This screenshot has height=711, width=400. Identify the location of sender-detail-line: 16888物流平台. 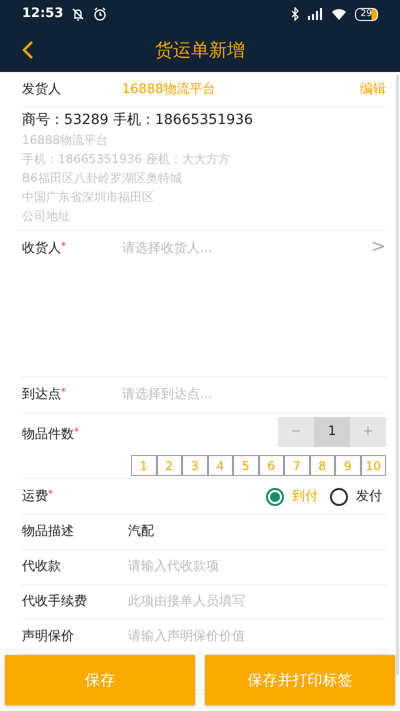
(66, 140).